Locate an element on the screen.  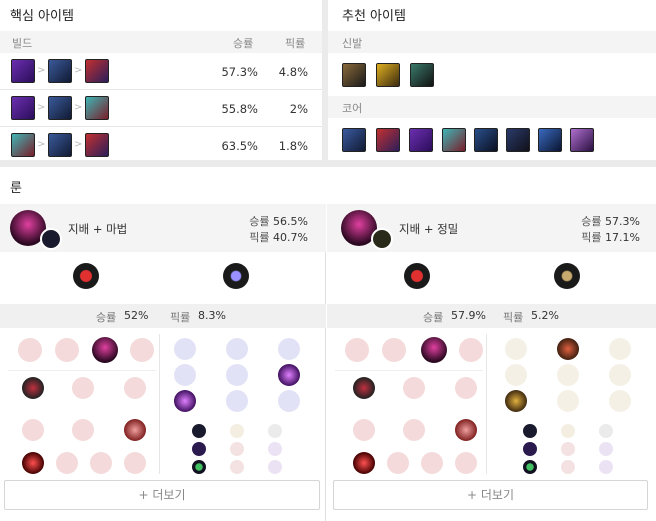
transcendence-icon is located at coordinates (185, 375).